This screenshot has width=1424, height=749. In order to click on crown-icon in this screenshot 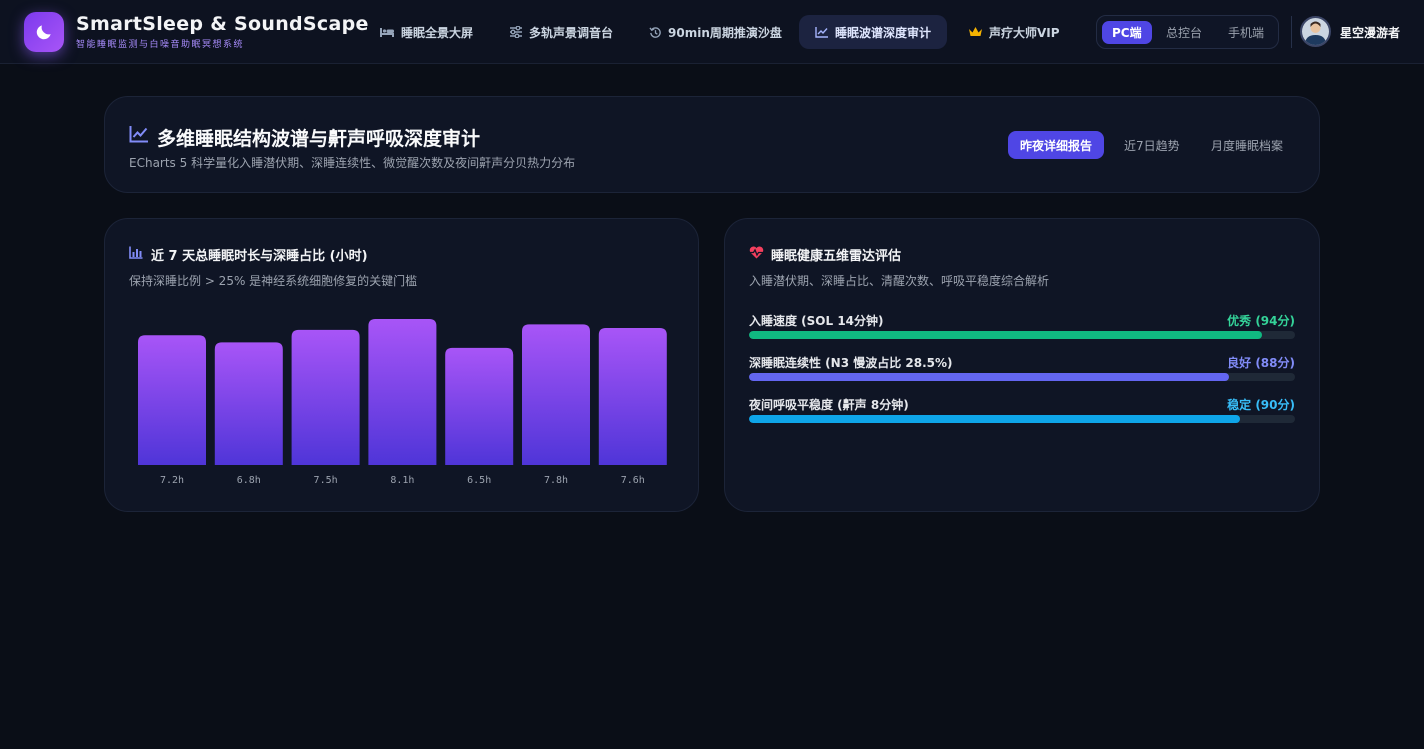, I will do `click(975, 31)`.